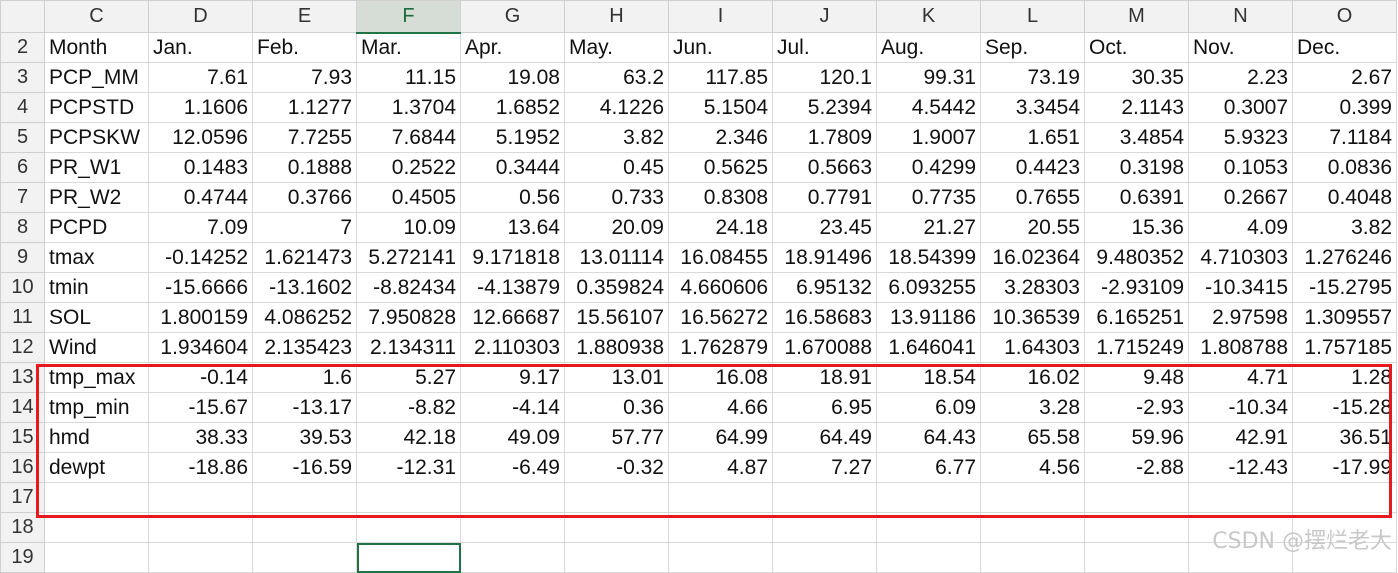  What do you see at coordinates (1240, 377) in the screenshot?
I see `cell-n13: 4.71` at bounding box center [1240, 377].